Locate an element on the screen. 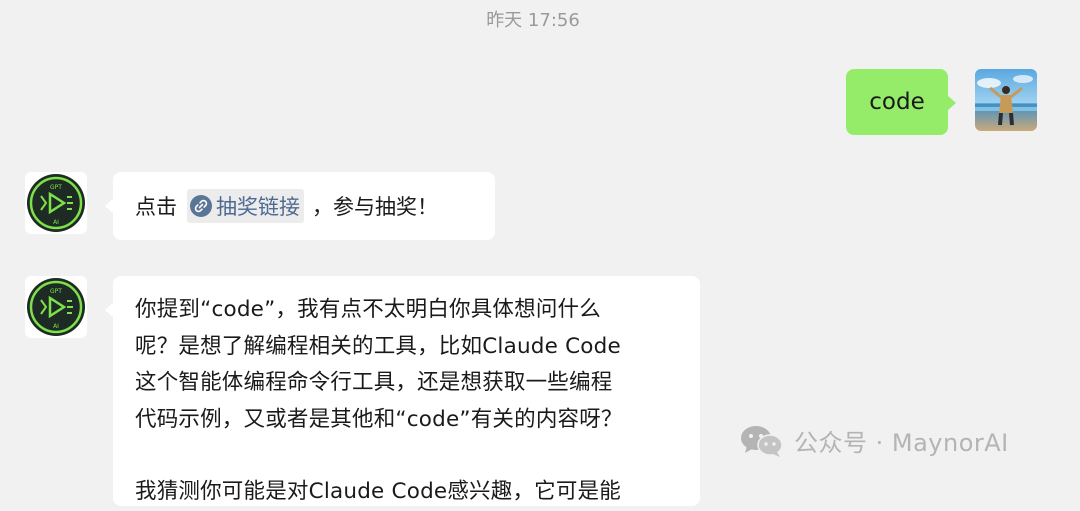  user-message-text: code is located at coordinates (897, 102).